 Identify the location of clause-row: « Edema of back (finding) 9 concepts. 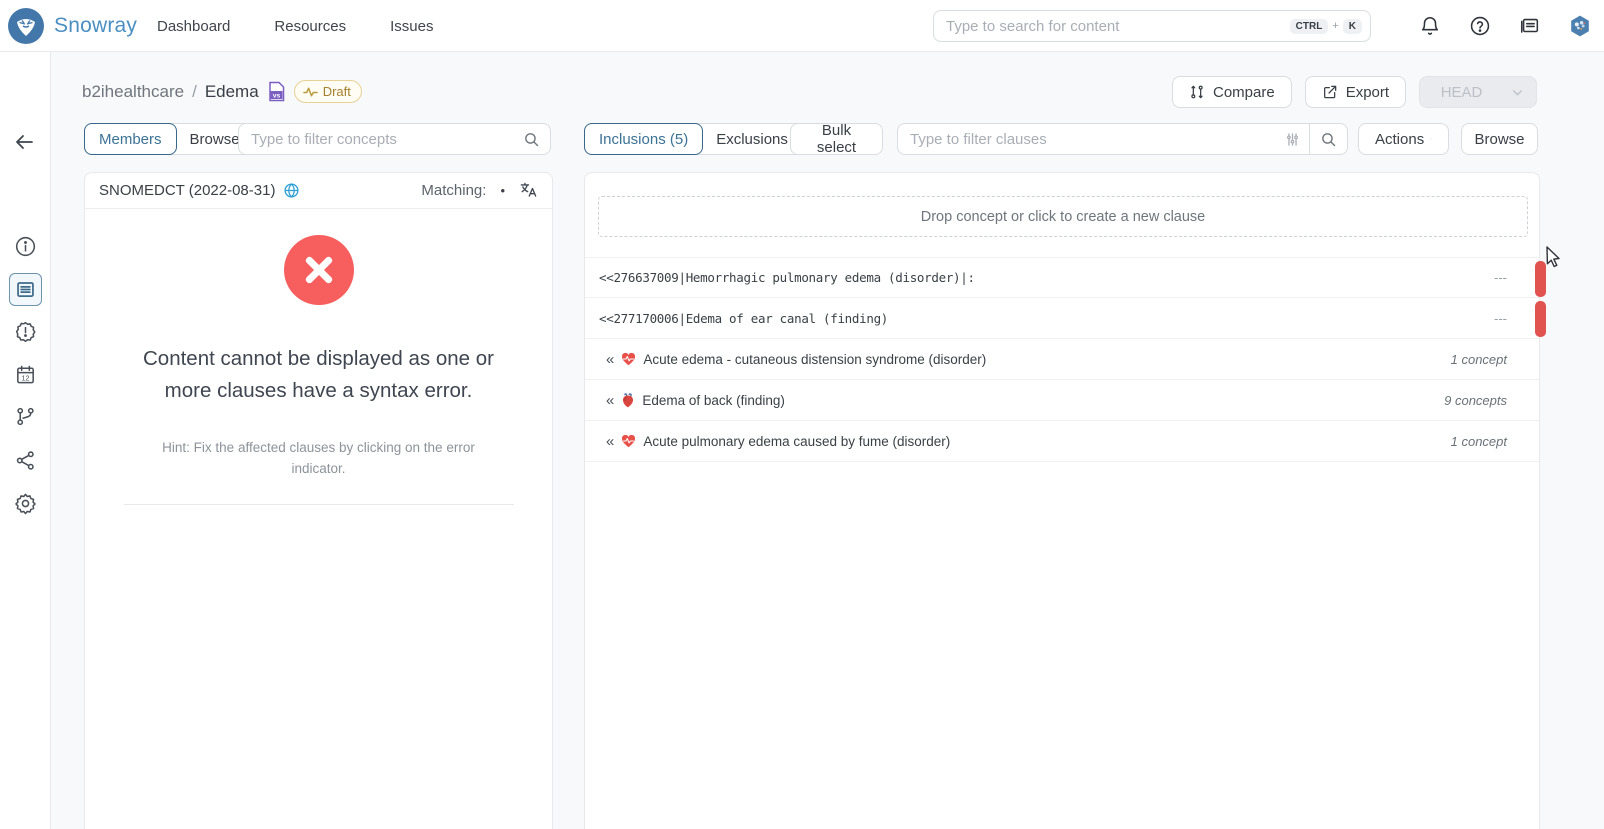
(1062, 400).